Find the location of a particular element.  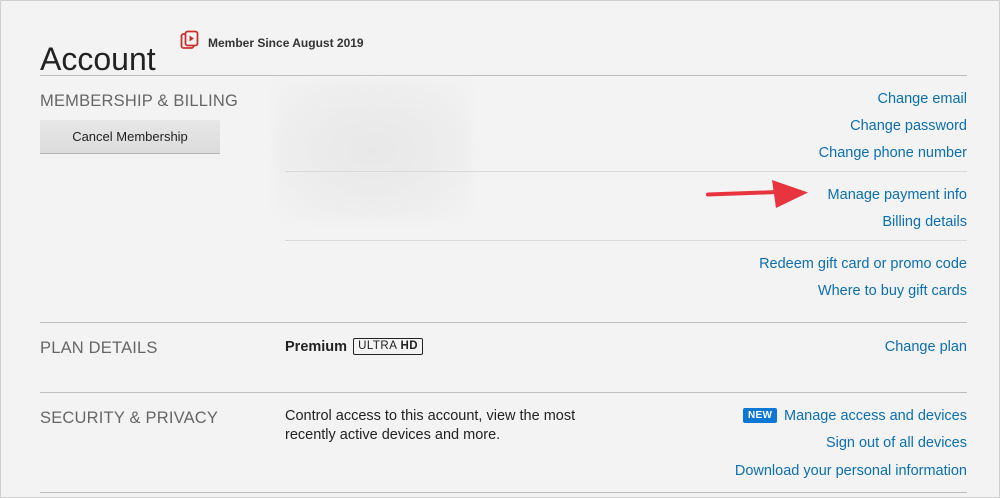

download-personal-info-link: Download your personal information is located at coordinates (851, 471).